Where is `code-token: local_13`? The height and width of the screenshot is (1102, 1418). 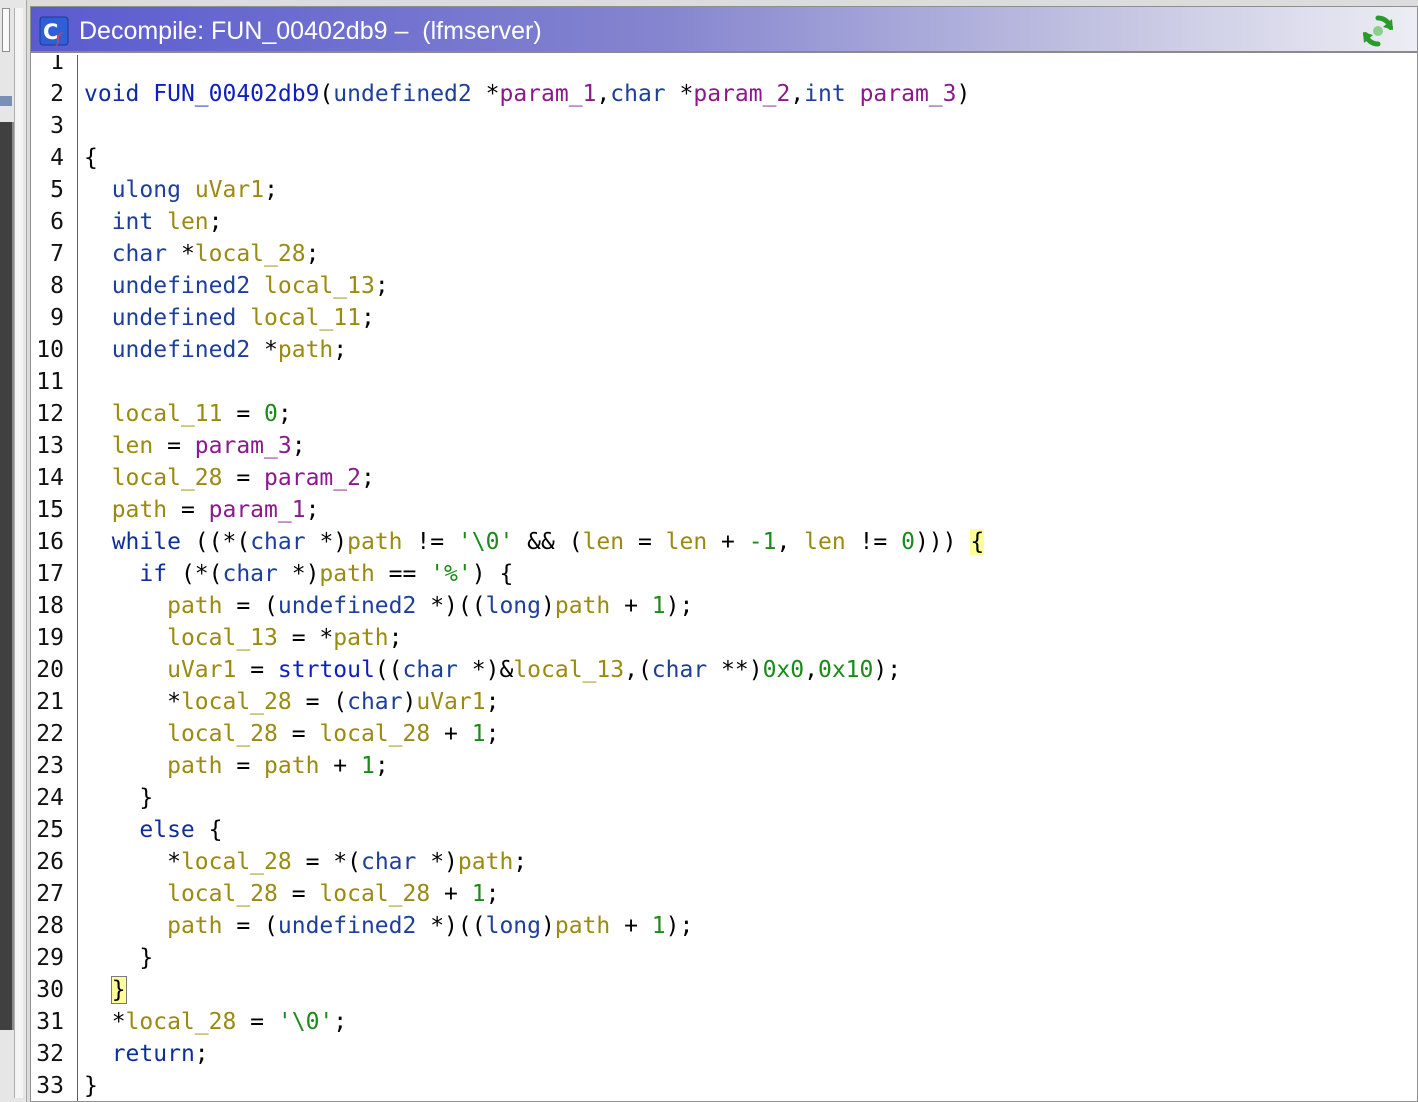 code-token: local_13 is located at coordinates (222, 638).